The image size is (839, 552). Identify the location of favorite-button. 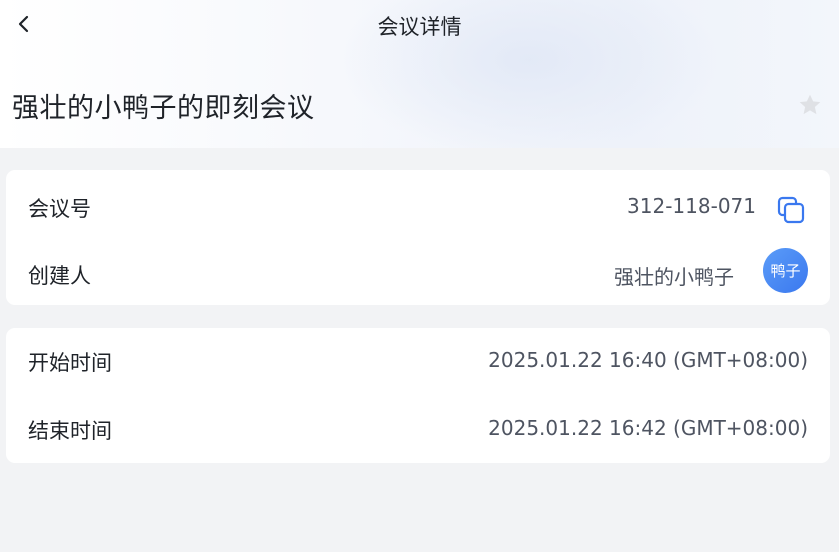
(810, 105).